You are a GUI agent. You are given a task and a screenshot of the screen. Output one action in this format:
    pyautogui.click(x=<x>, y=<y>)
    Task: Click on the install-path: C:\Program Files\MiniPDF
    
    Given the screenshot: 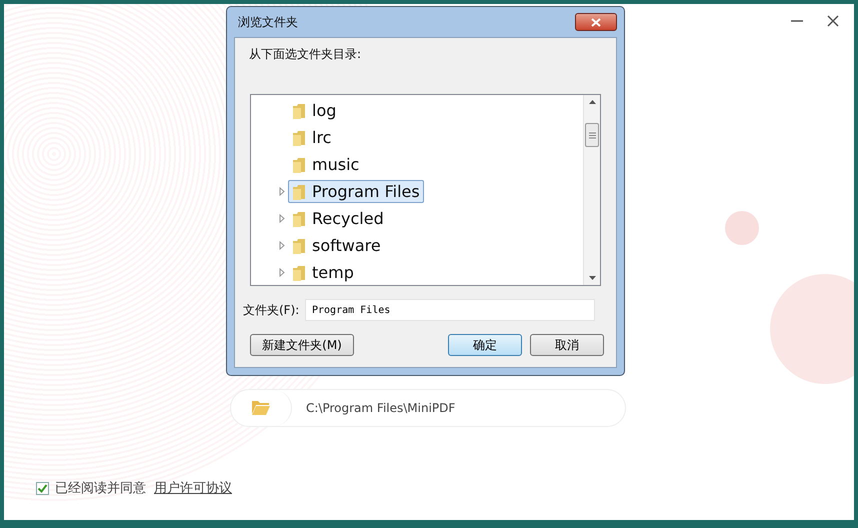 What is the action you would take?
    pyautogui.click(x=381, y=408)
    